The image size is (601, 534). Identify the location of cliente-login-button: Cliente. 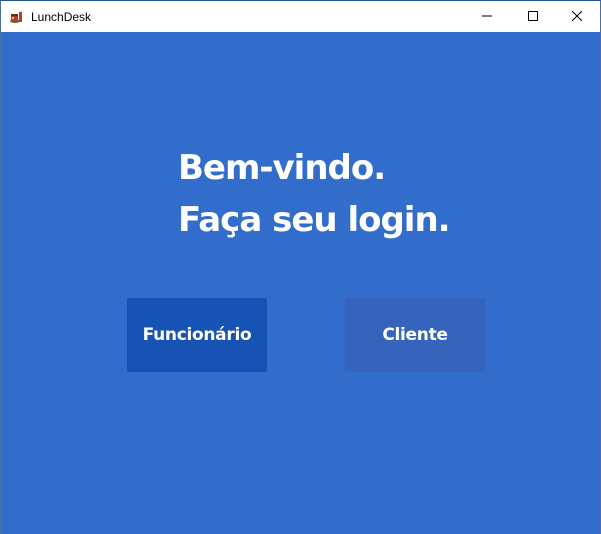
(415, 335).